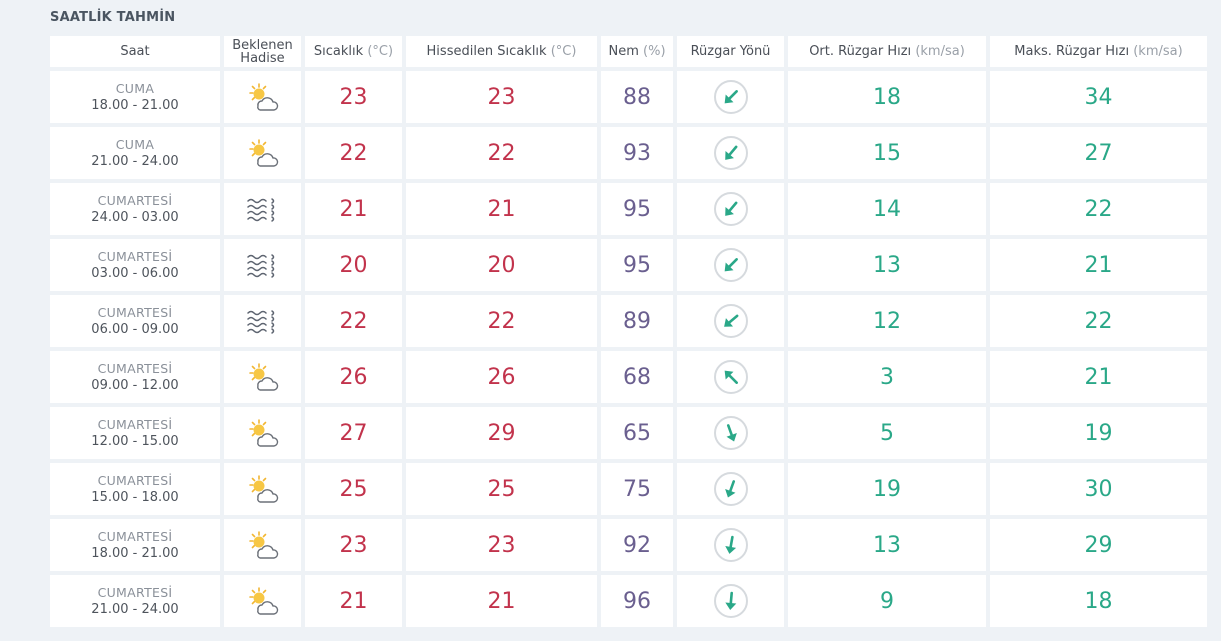  What do you see at coordinates (637, 377) in the screenshot?
I see `row-humidity: 68` at bounding box center [637, 377].